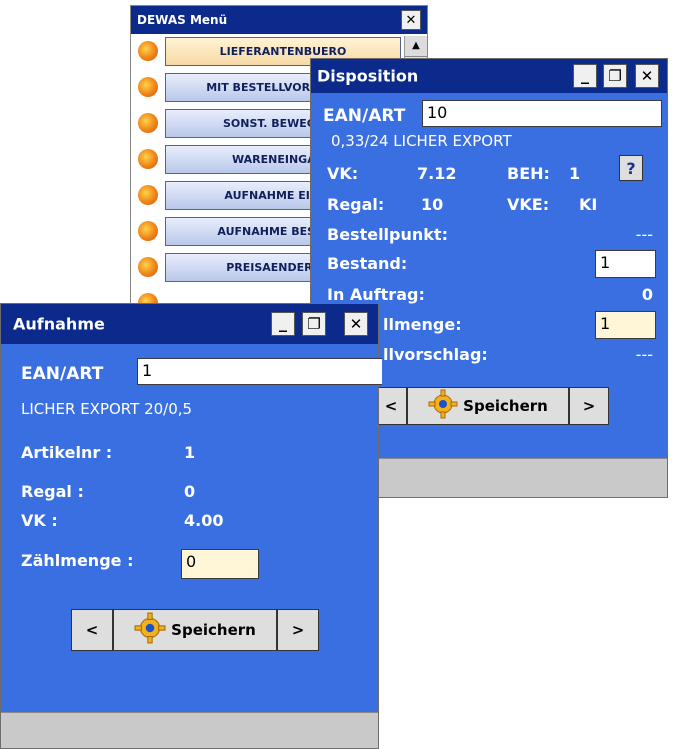 The image size is (675, 749). I want to click on vk-label: VK:, so click(343, 173).